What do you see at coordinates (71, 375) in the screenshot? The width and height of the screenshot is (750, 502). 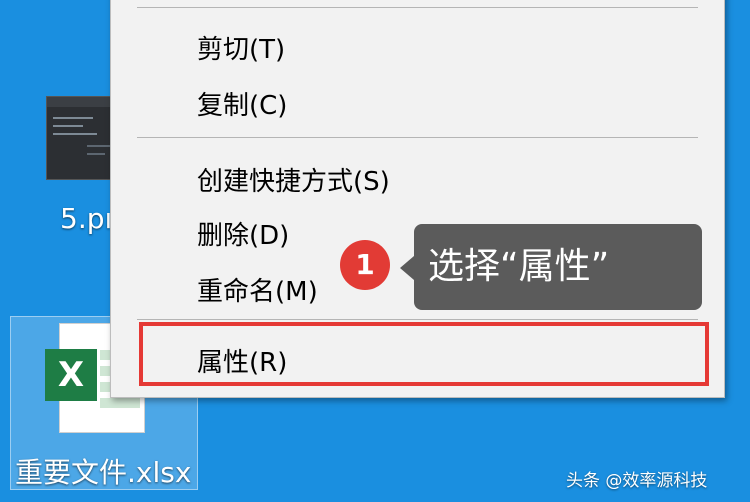 I see `excel-x-icon: X` at bounding box center [71, 375].